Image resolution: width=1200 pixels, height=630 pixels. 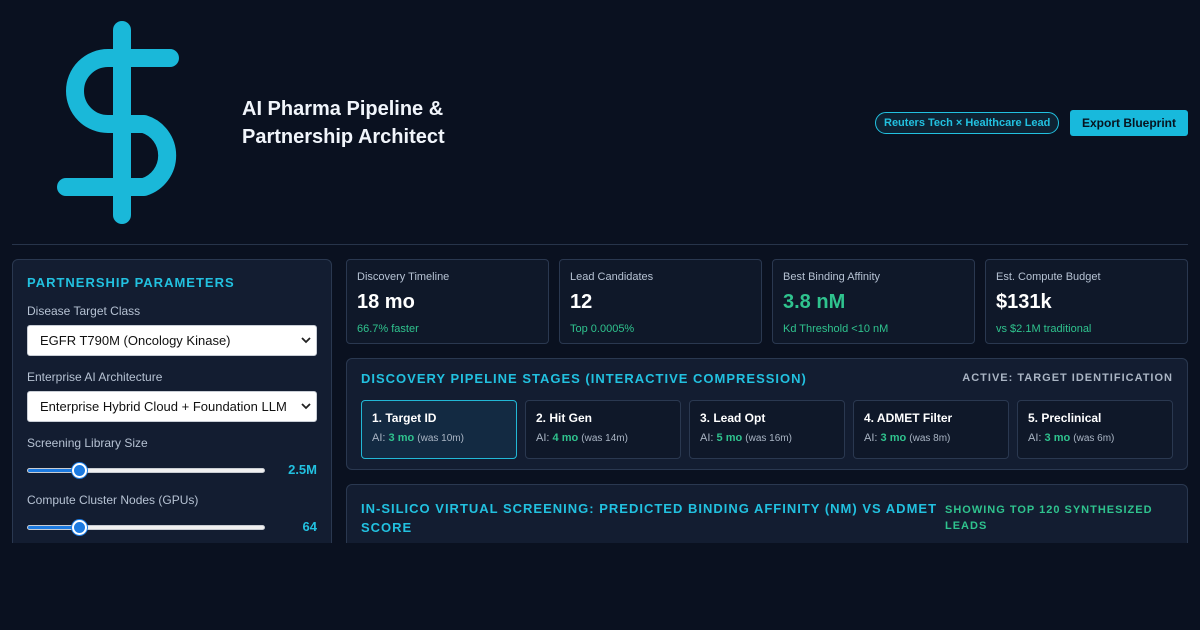 What do you see at coordinates (388, 329) in the screenshot?
I see `kpi-subtext: 66.7% faster` at bounding box center [388, 329].